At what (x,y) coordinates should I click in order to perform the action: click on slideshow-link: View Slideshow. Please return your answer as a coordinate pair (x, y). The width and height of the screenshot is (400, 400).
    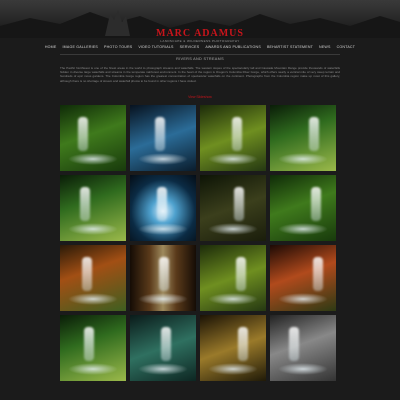
    Looking at the image, I should click on (200, 97).